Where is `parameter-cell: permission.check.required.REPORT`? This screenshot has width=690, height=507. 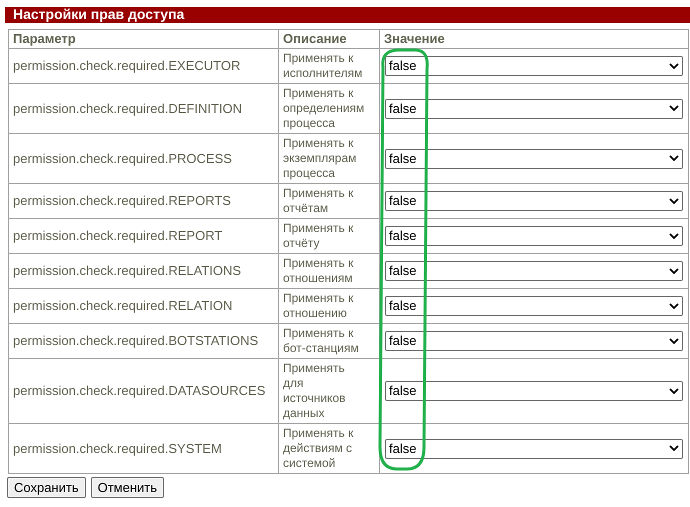
parameter-cell: permission.check.required.REPORT is located at coordinates (143, 236).